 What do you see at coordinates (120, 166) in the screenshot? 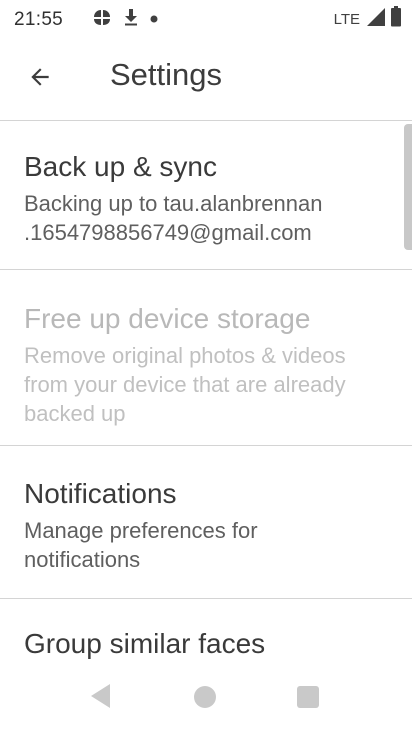
I see `setting-title: Back up & sync` at bounding box center [120, 166].